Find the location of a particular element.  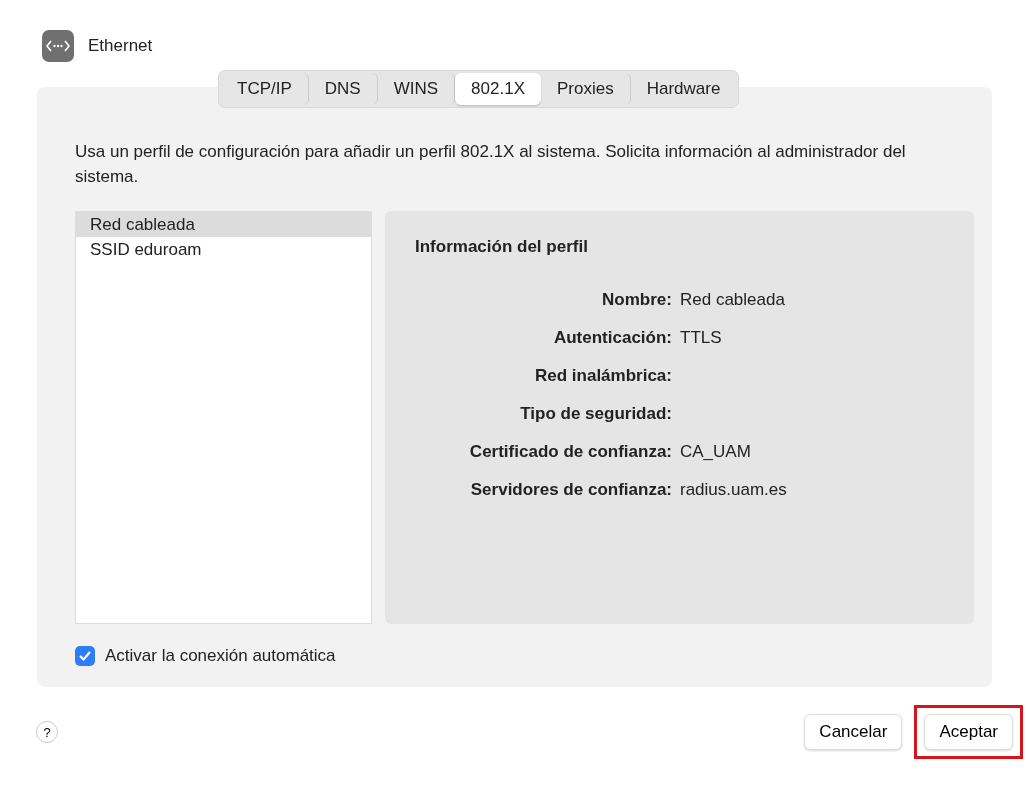

window-title: Ethernet is located at coordinates (120, 46).